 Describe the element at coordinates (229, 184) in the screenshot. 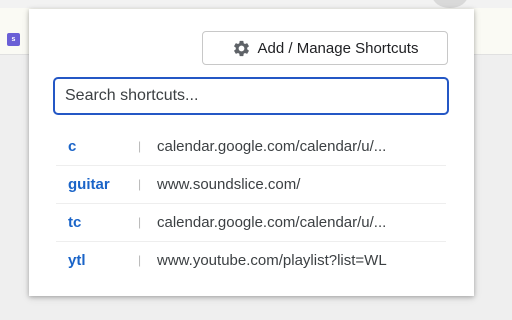

I see `shortcut-url: www.soundslice.com/` at that location.